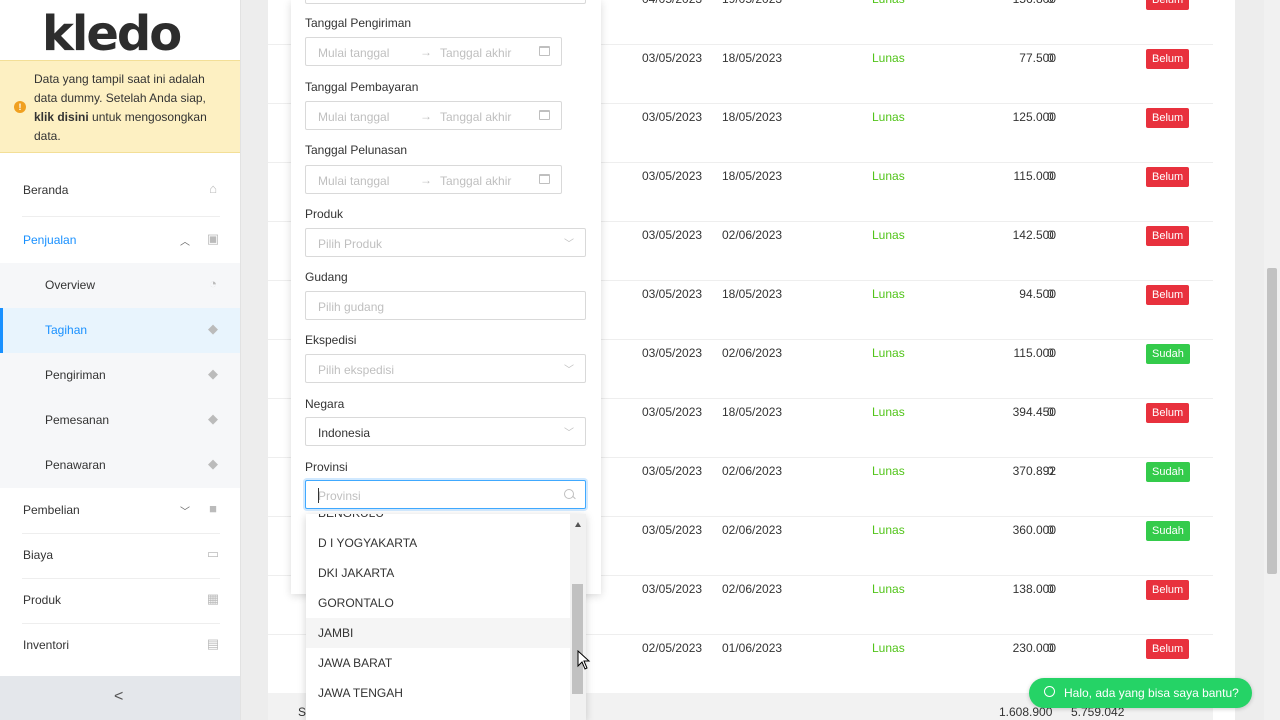 This screenshot has height=720, width=1280. What do you see at coordinates (1049, 691) in the screenshot?
I see `whatsapp-icon` at bounding box center [1049, 691].